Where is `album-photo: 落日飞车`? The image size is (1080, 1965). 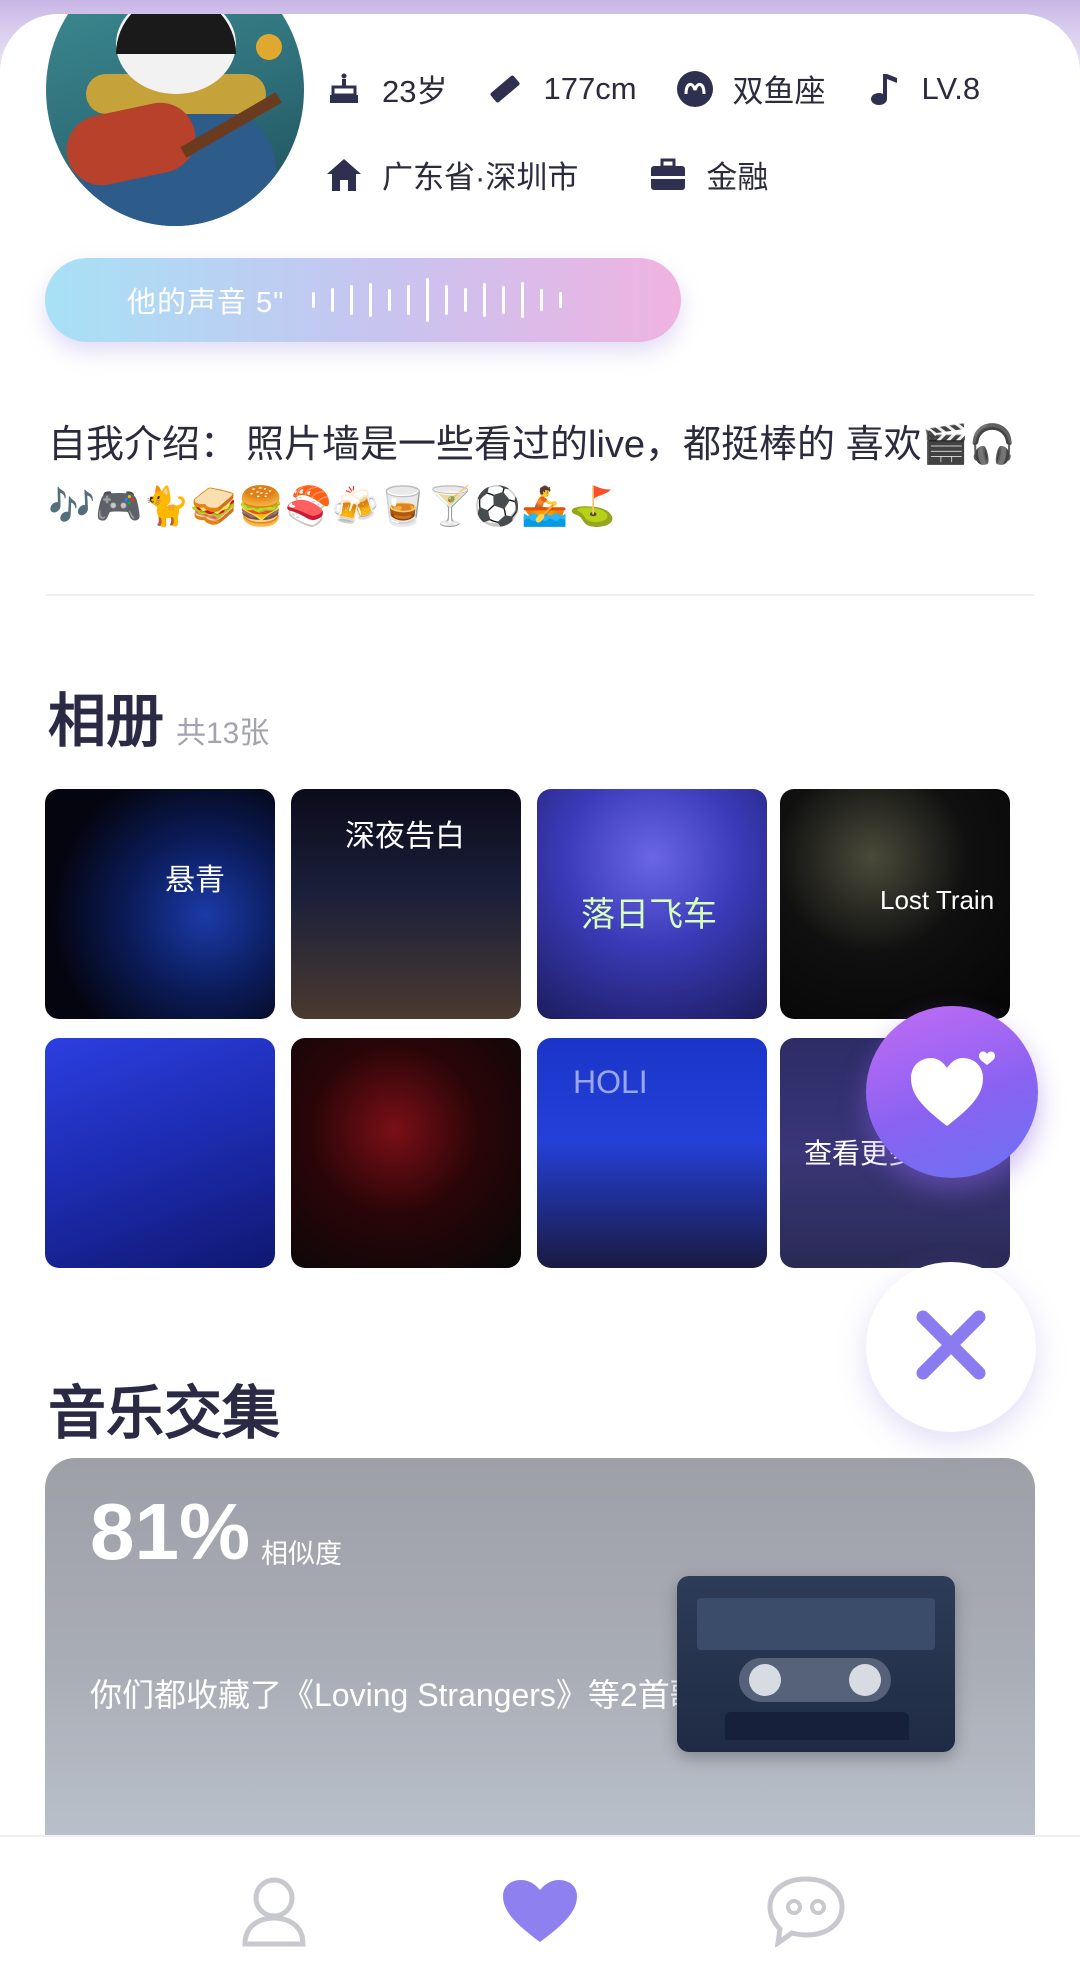 album-photo: 落日飞车 is located at coordinates (652, 904).